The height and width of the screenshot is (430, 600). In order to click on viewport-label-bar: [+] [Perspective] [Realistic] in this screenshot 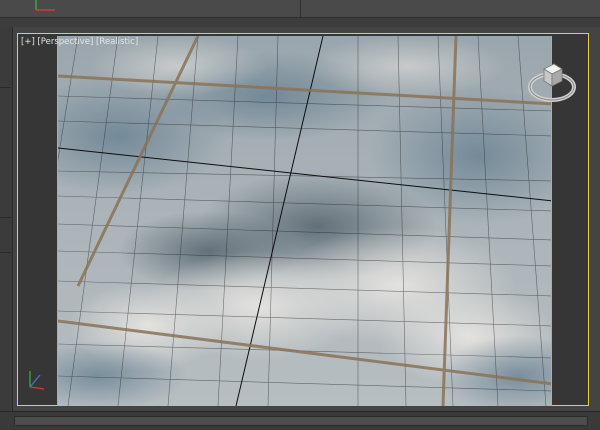, I will do `click(79, 42)`.